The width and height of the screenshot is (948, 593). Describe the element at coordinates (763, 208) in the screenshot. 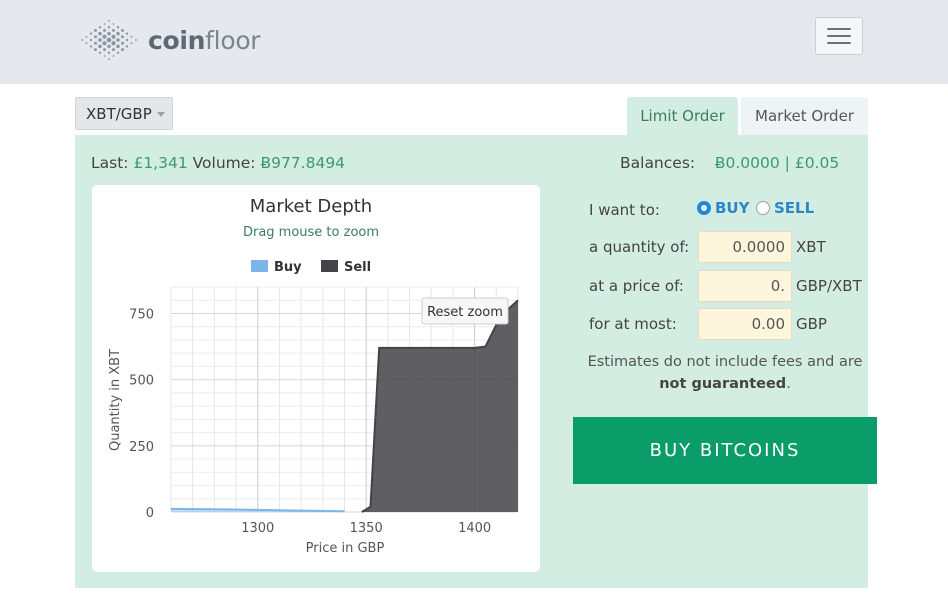

I see `radio-unchecked-icon` at that location.